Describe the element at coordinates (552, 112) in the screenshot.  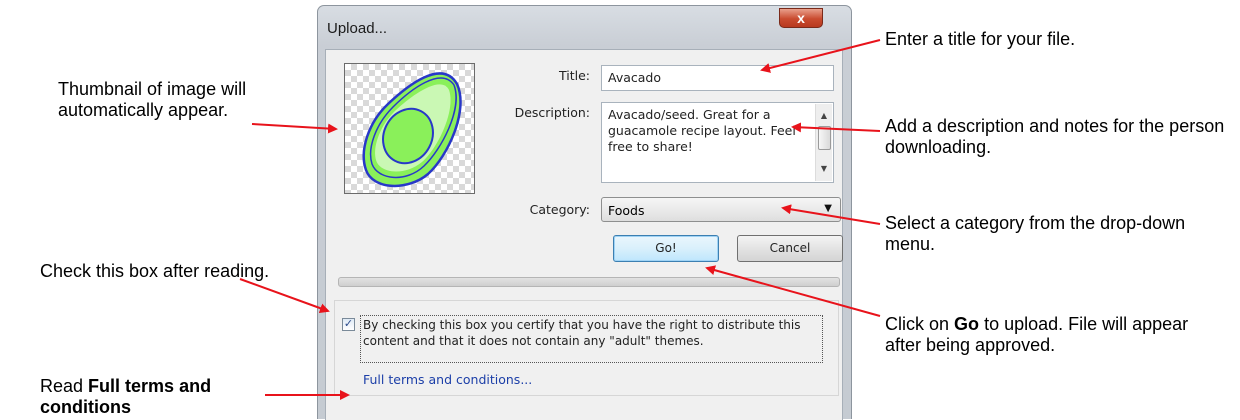
I see `description-label: Description:` at that location.